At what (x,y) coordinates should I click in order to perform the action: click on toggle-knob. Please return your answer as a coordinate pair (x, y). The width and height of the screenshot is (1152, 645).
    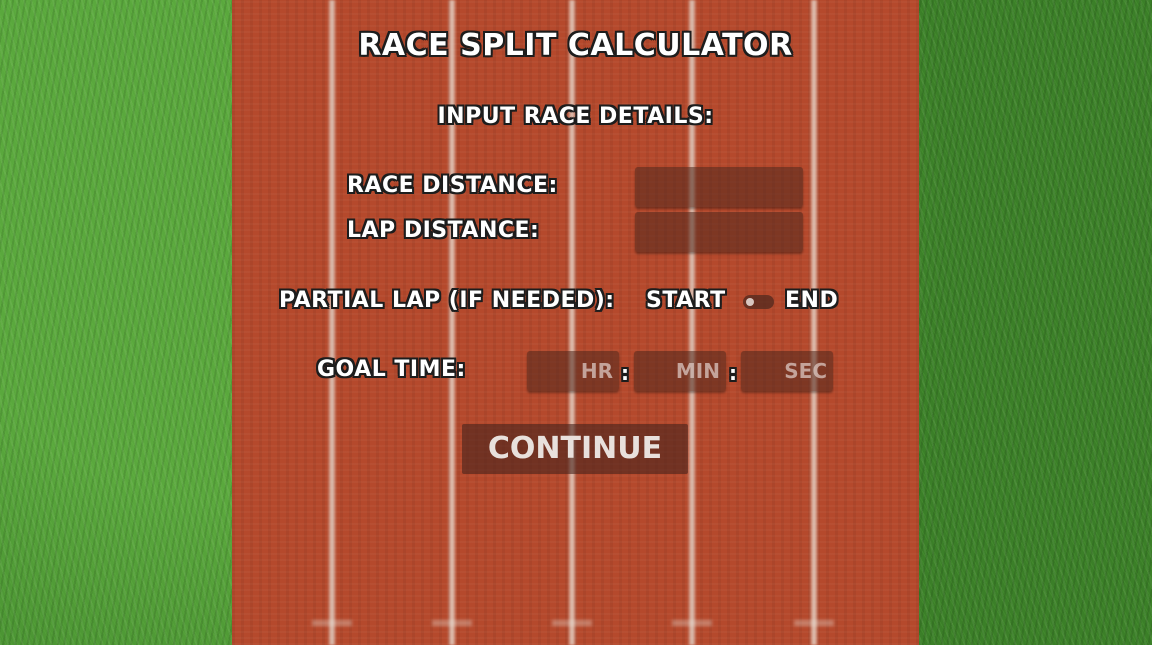
    Looking at the image, I should click on (750, 302).